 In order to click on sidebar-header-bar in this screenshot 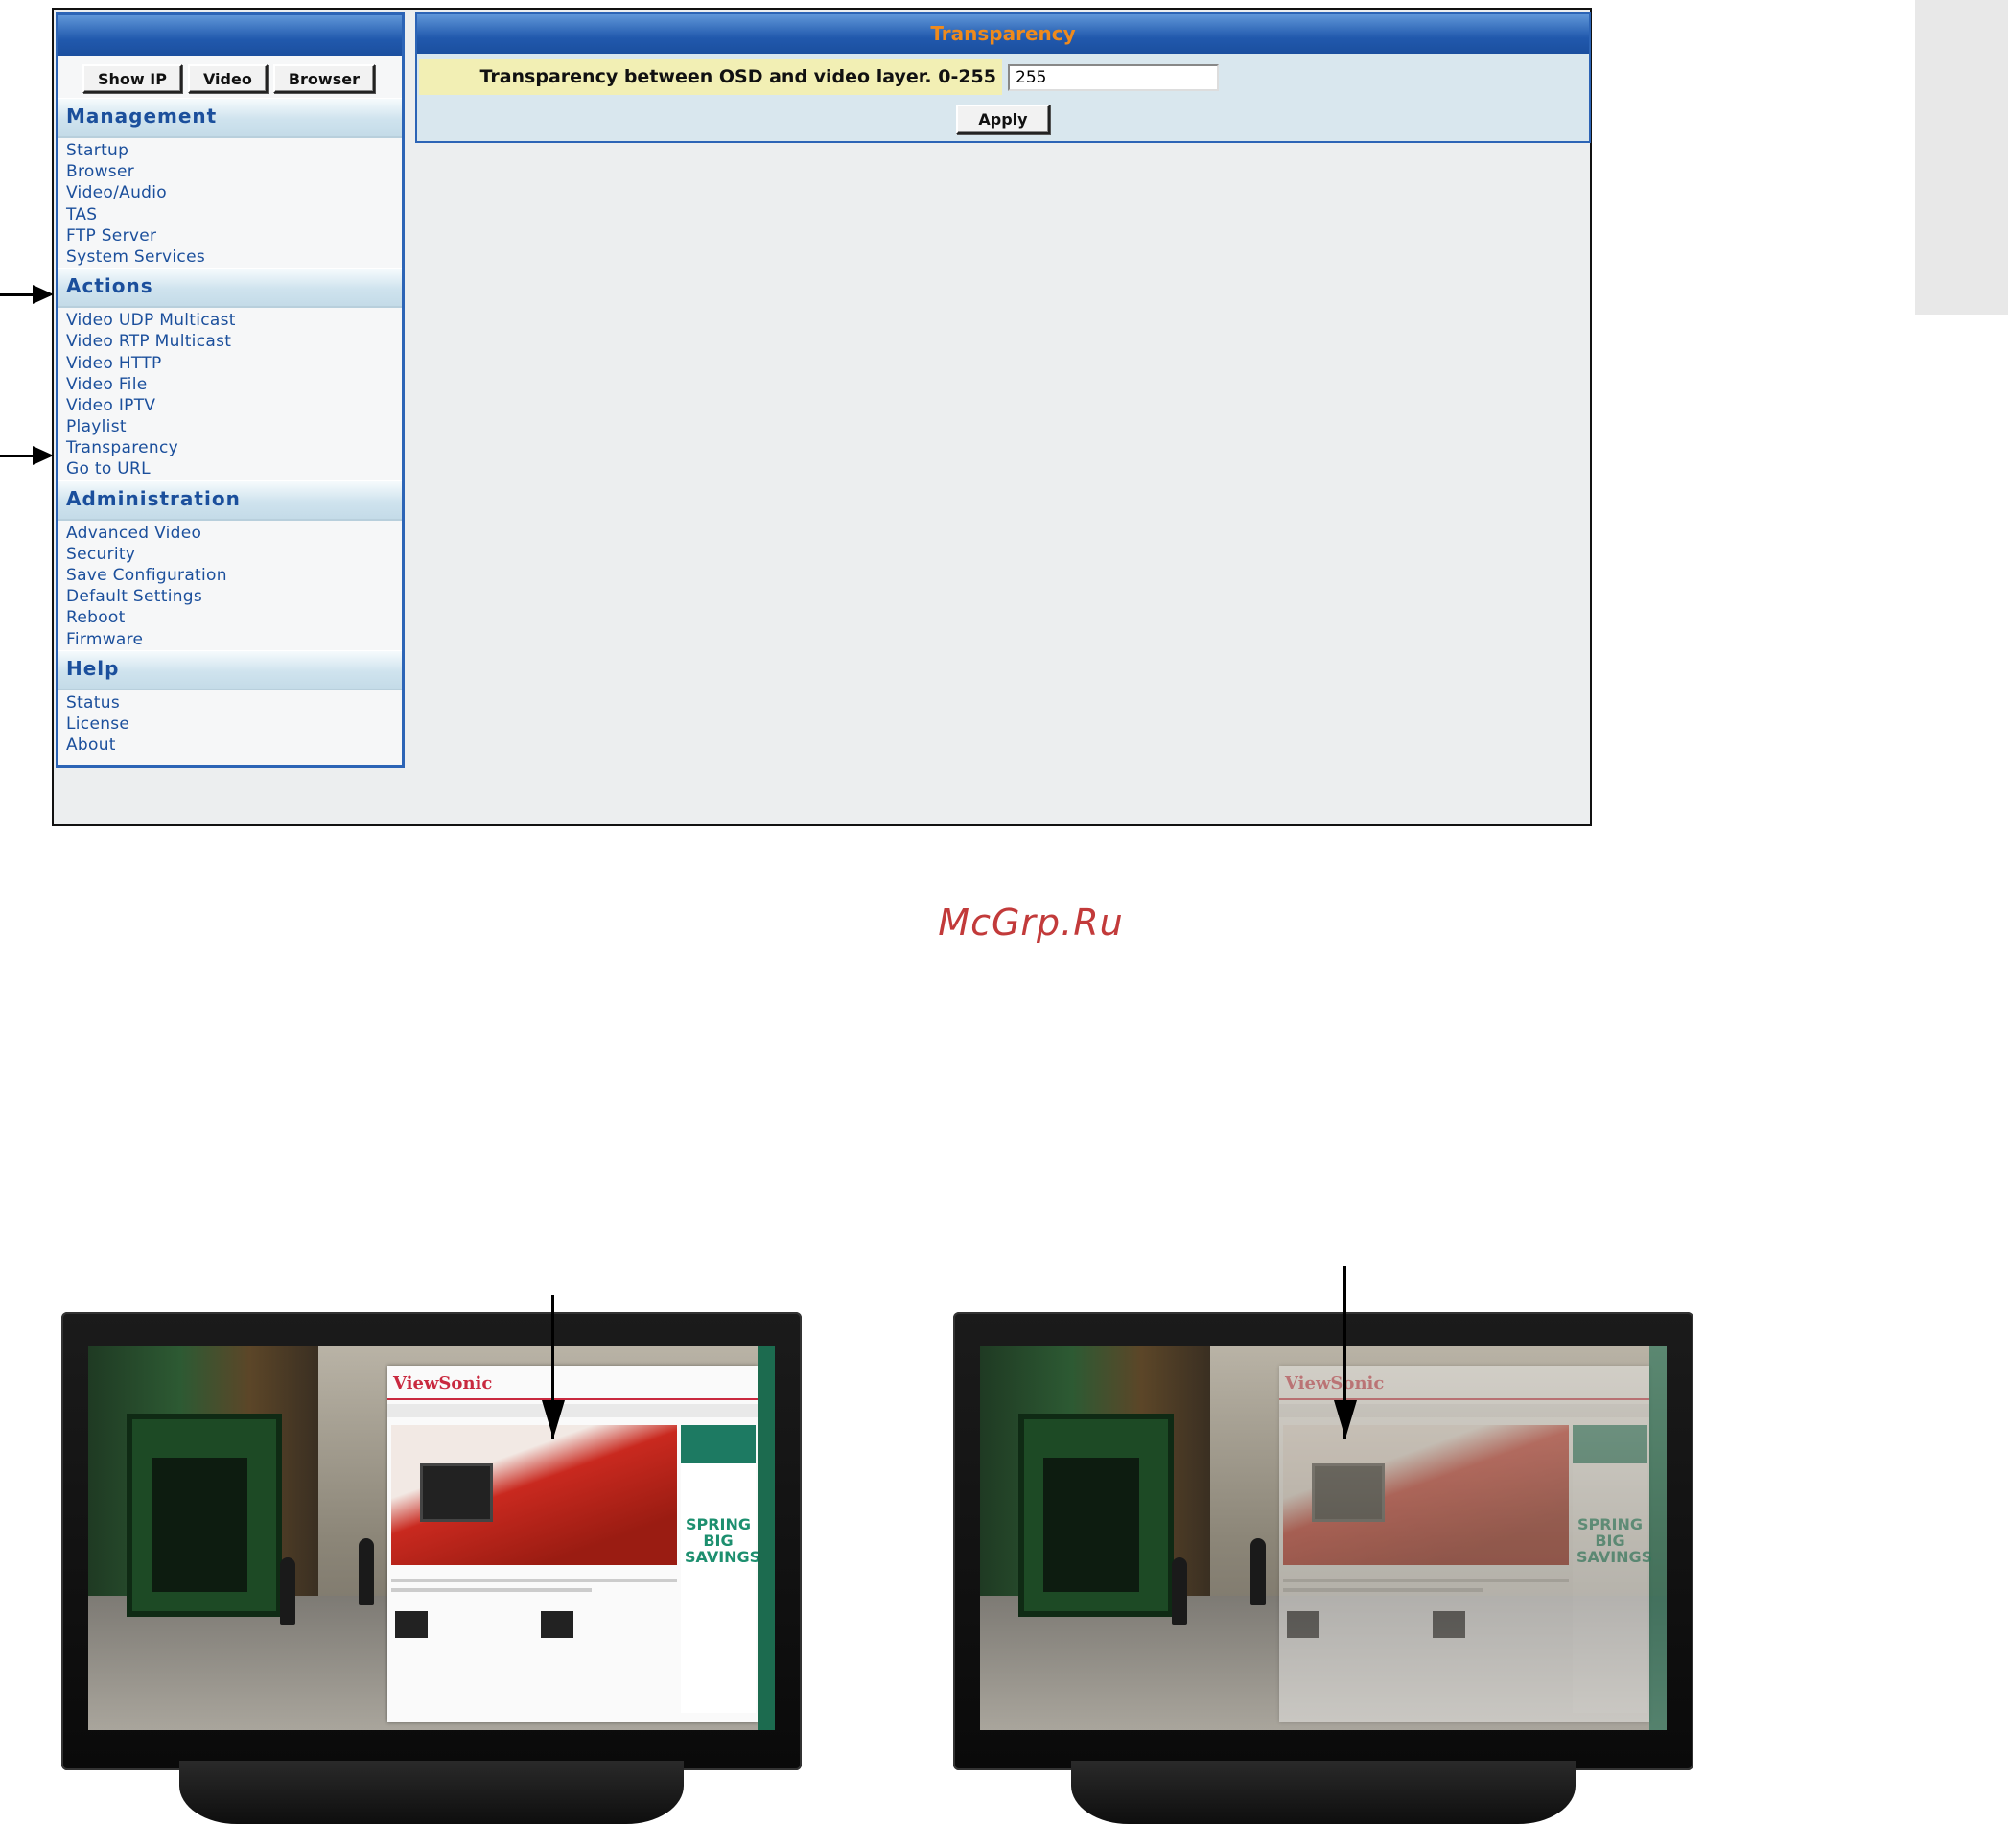, I will do `click(230, 35)`.